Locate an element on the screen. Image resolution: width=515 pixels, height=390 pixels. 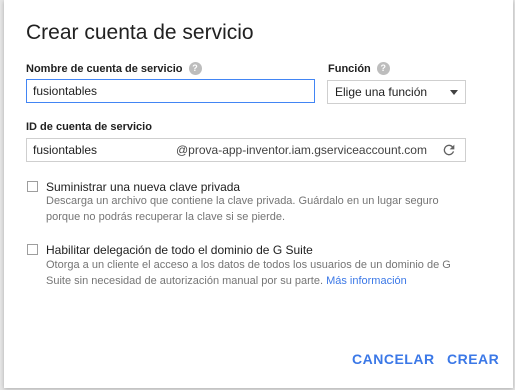
refresh-icon is located at coordinates (449, 150).